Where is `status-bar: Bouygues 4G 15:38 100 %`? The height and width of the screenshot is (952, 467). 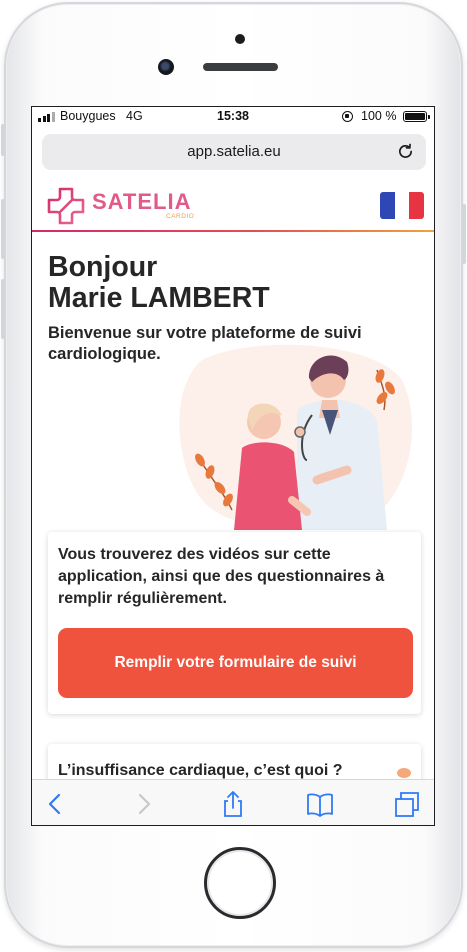 status-bar: Bouygues 4G 15:38 100 % is located at coordinates (233, 117).